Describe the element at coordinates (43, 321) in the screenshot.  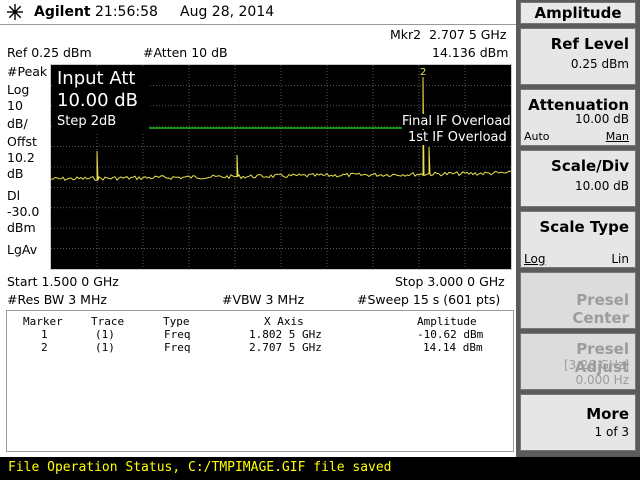
I see `marker-column-header: Marker` at that location.